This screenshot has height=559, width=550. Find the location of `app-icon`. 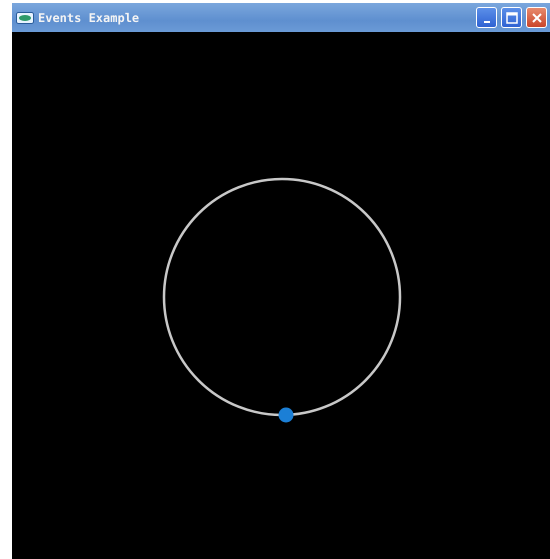

app-icon is located at coordinates (25, 18).